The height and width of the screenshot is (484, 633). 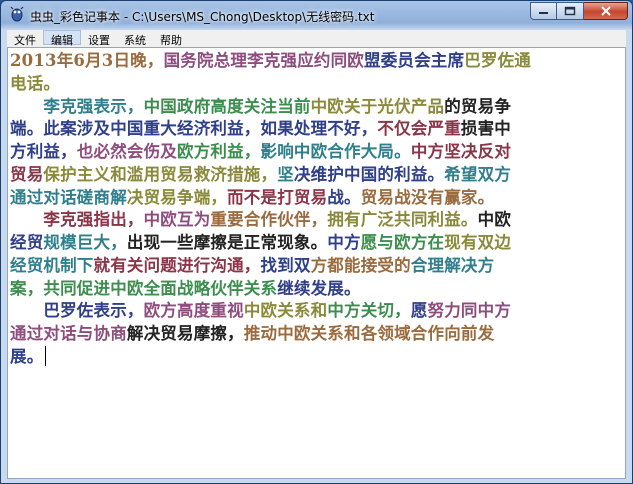 I want to click on text-line: 2013年6月3日晚，国务院总理李克强应约同欧盟委员会主席巴罗佐通, so click(x=308, y=61).